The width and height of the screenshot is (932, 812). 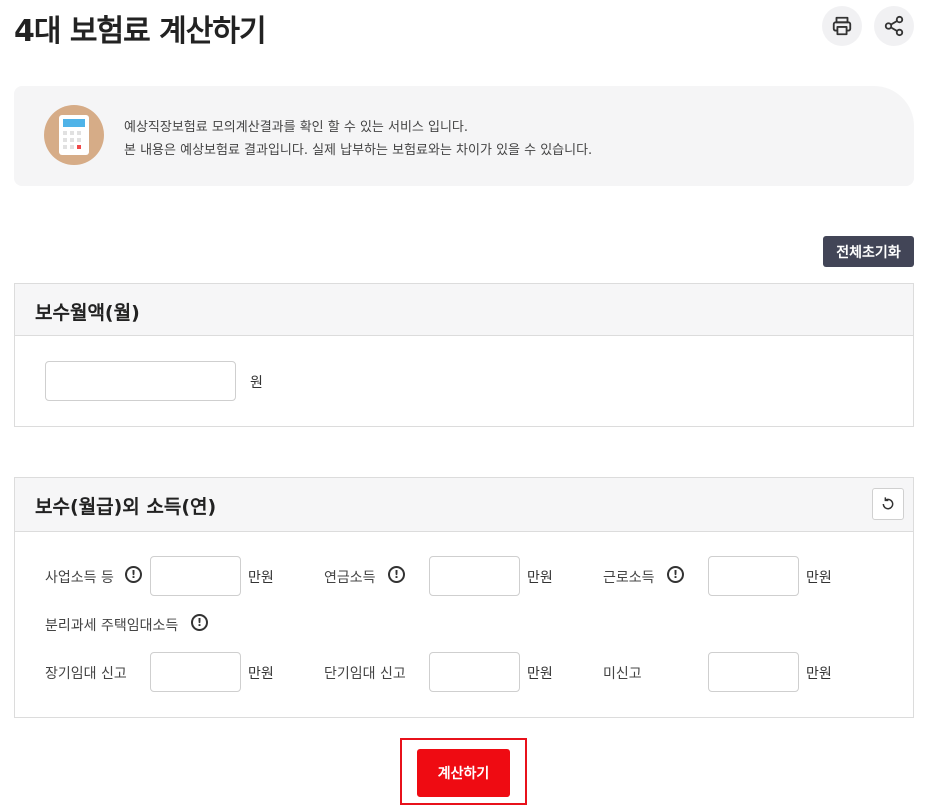 I want to click on calculate-button-highlight: 계산하기, so click(x=463, y=771).